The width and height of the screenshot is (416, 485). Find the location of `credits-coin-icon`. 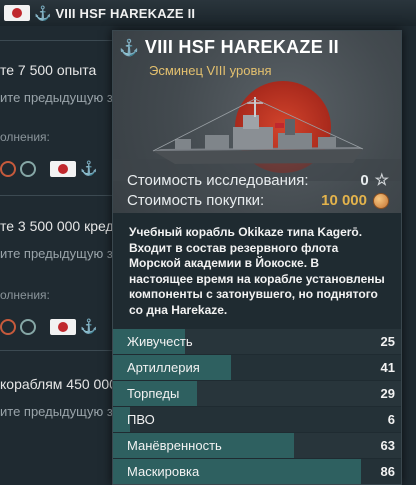

credits-coin-icon is located at coordinates (381, 200).